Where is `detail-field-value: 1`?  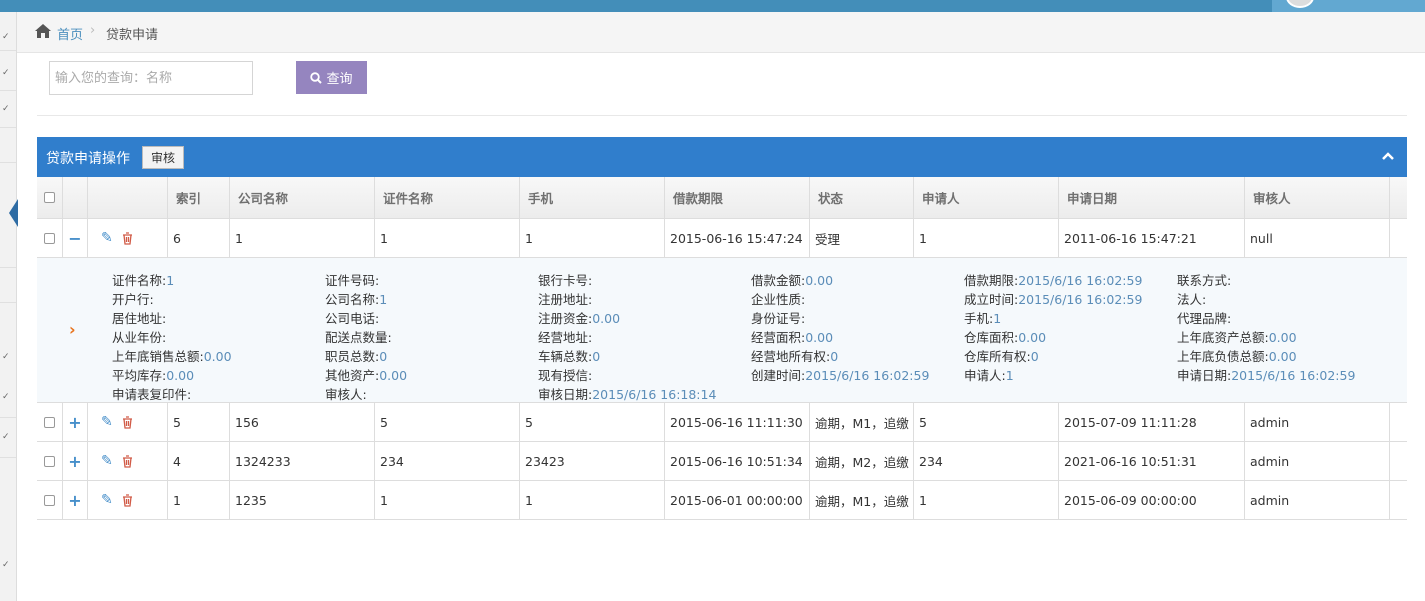 detail-field-value: 1 is located at coordinates (997, 318).